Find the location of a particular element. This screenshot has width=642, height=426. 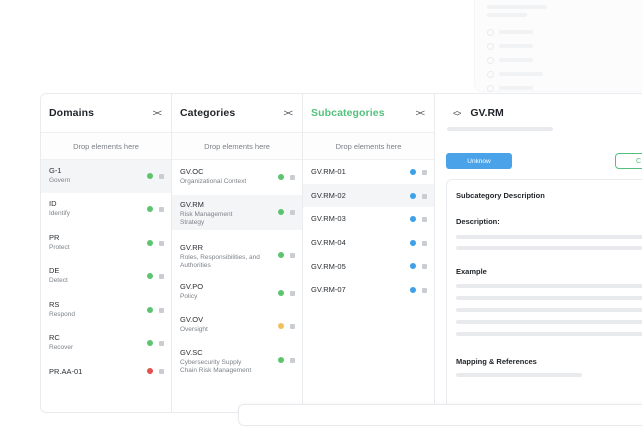

item-name: Protect is located at coordinates (59, 247).